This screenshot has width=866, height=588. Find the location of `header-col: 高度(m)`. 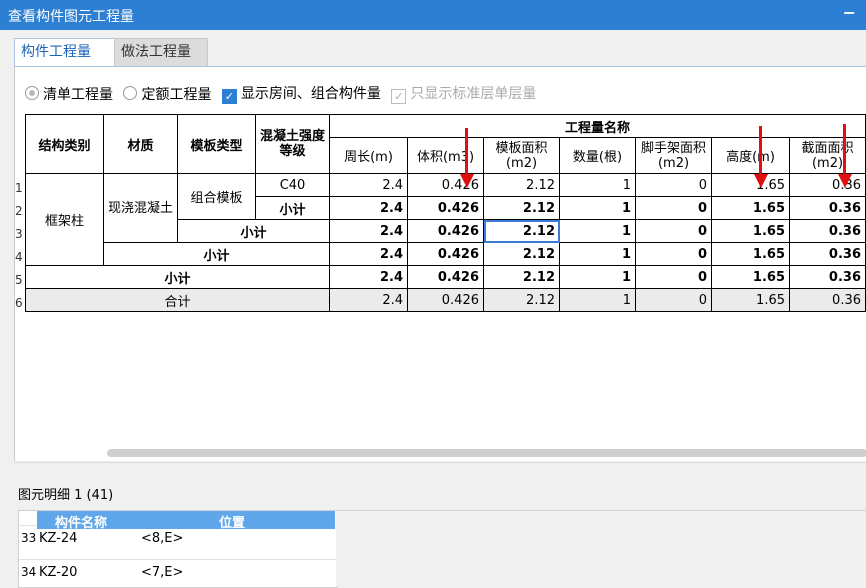

header-col: 高度(m) is located at coordinates (750, 155).